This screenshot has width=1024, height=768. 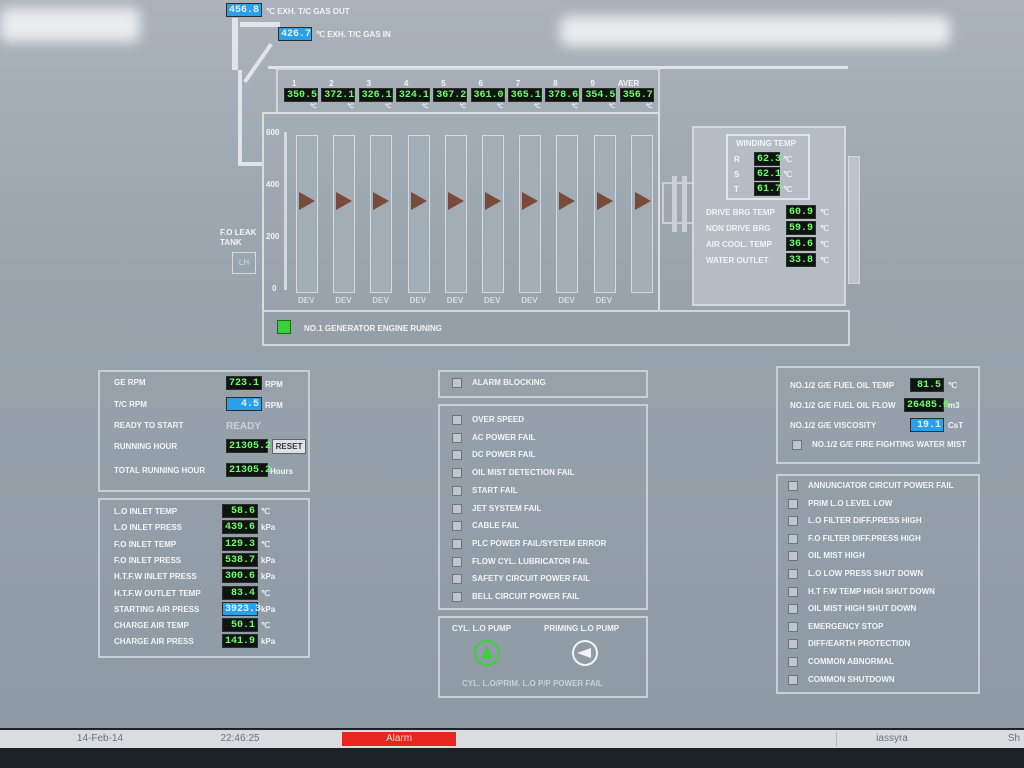 I want to click on alarms_mid-item-1: AC POWER FAIL, so click(x=494, y=437).